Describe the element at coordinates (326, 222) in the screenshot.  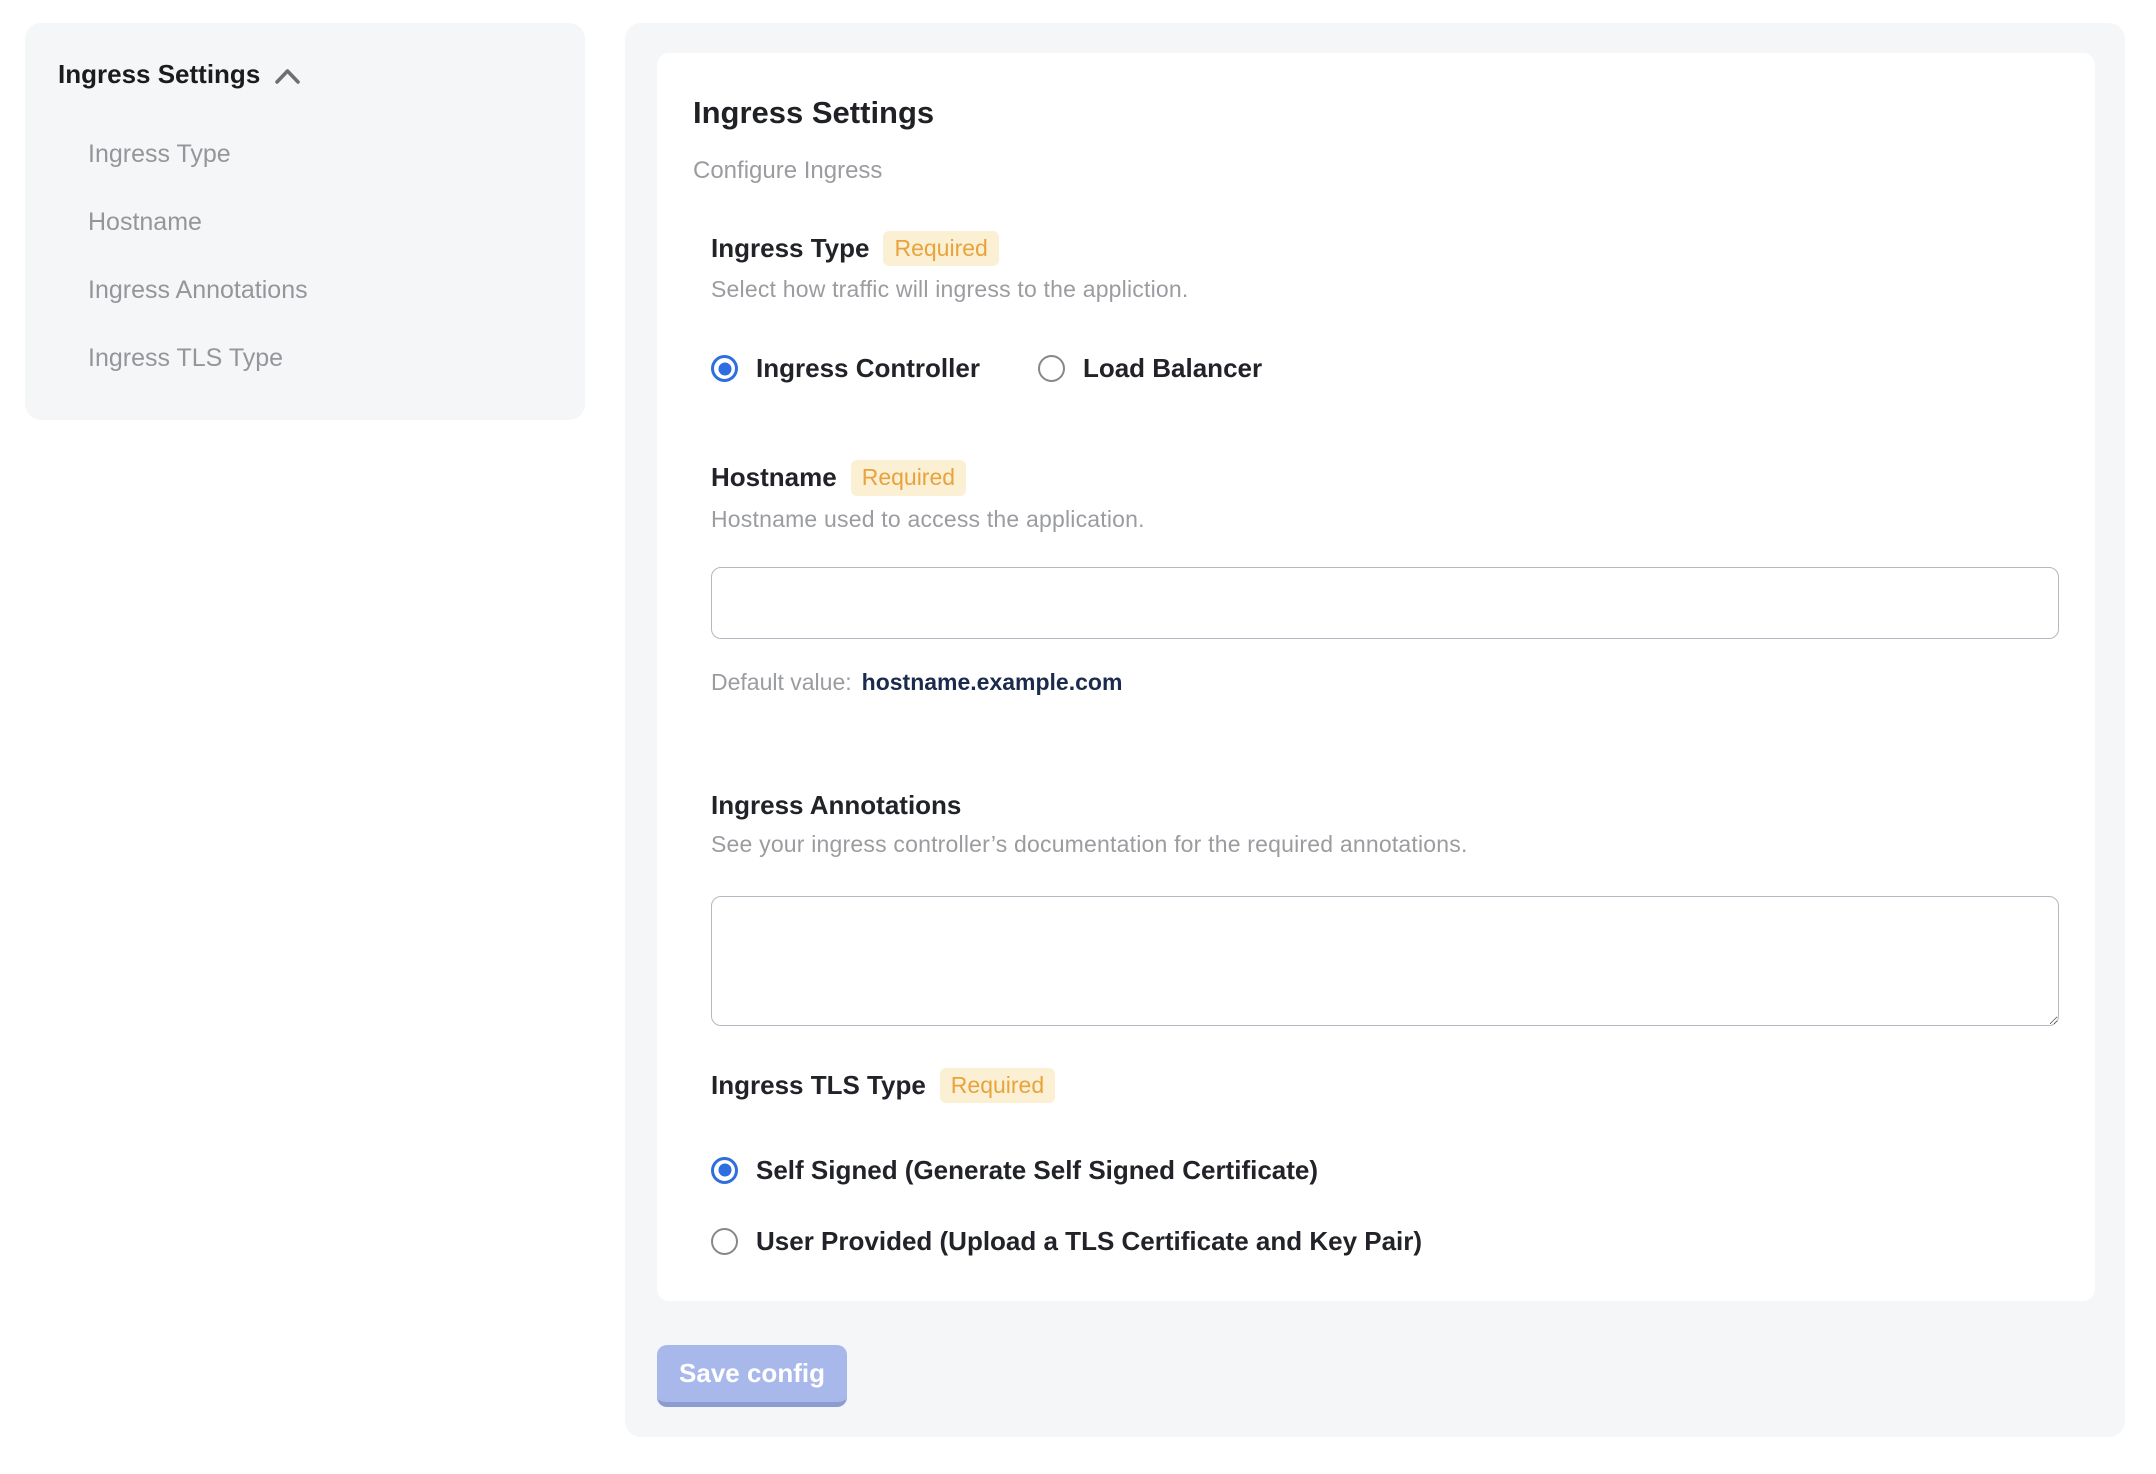
I see `sidebar-item-hostname: Hostname` at that location.